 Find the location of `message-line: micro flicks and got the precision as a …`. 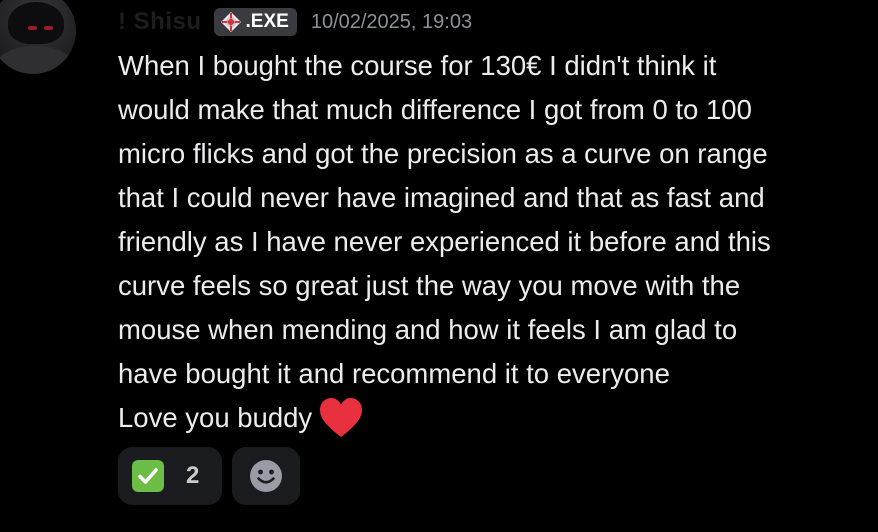

message-line: micro flicks and got the precision as a … is located at coordinates (443, 153).